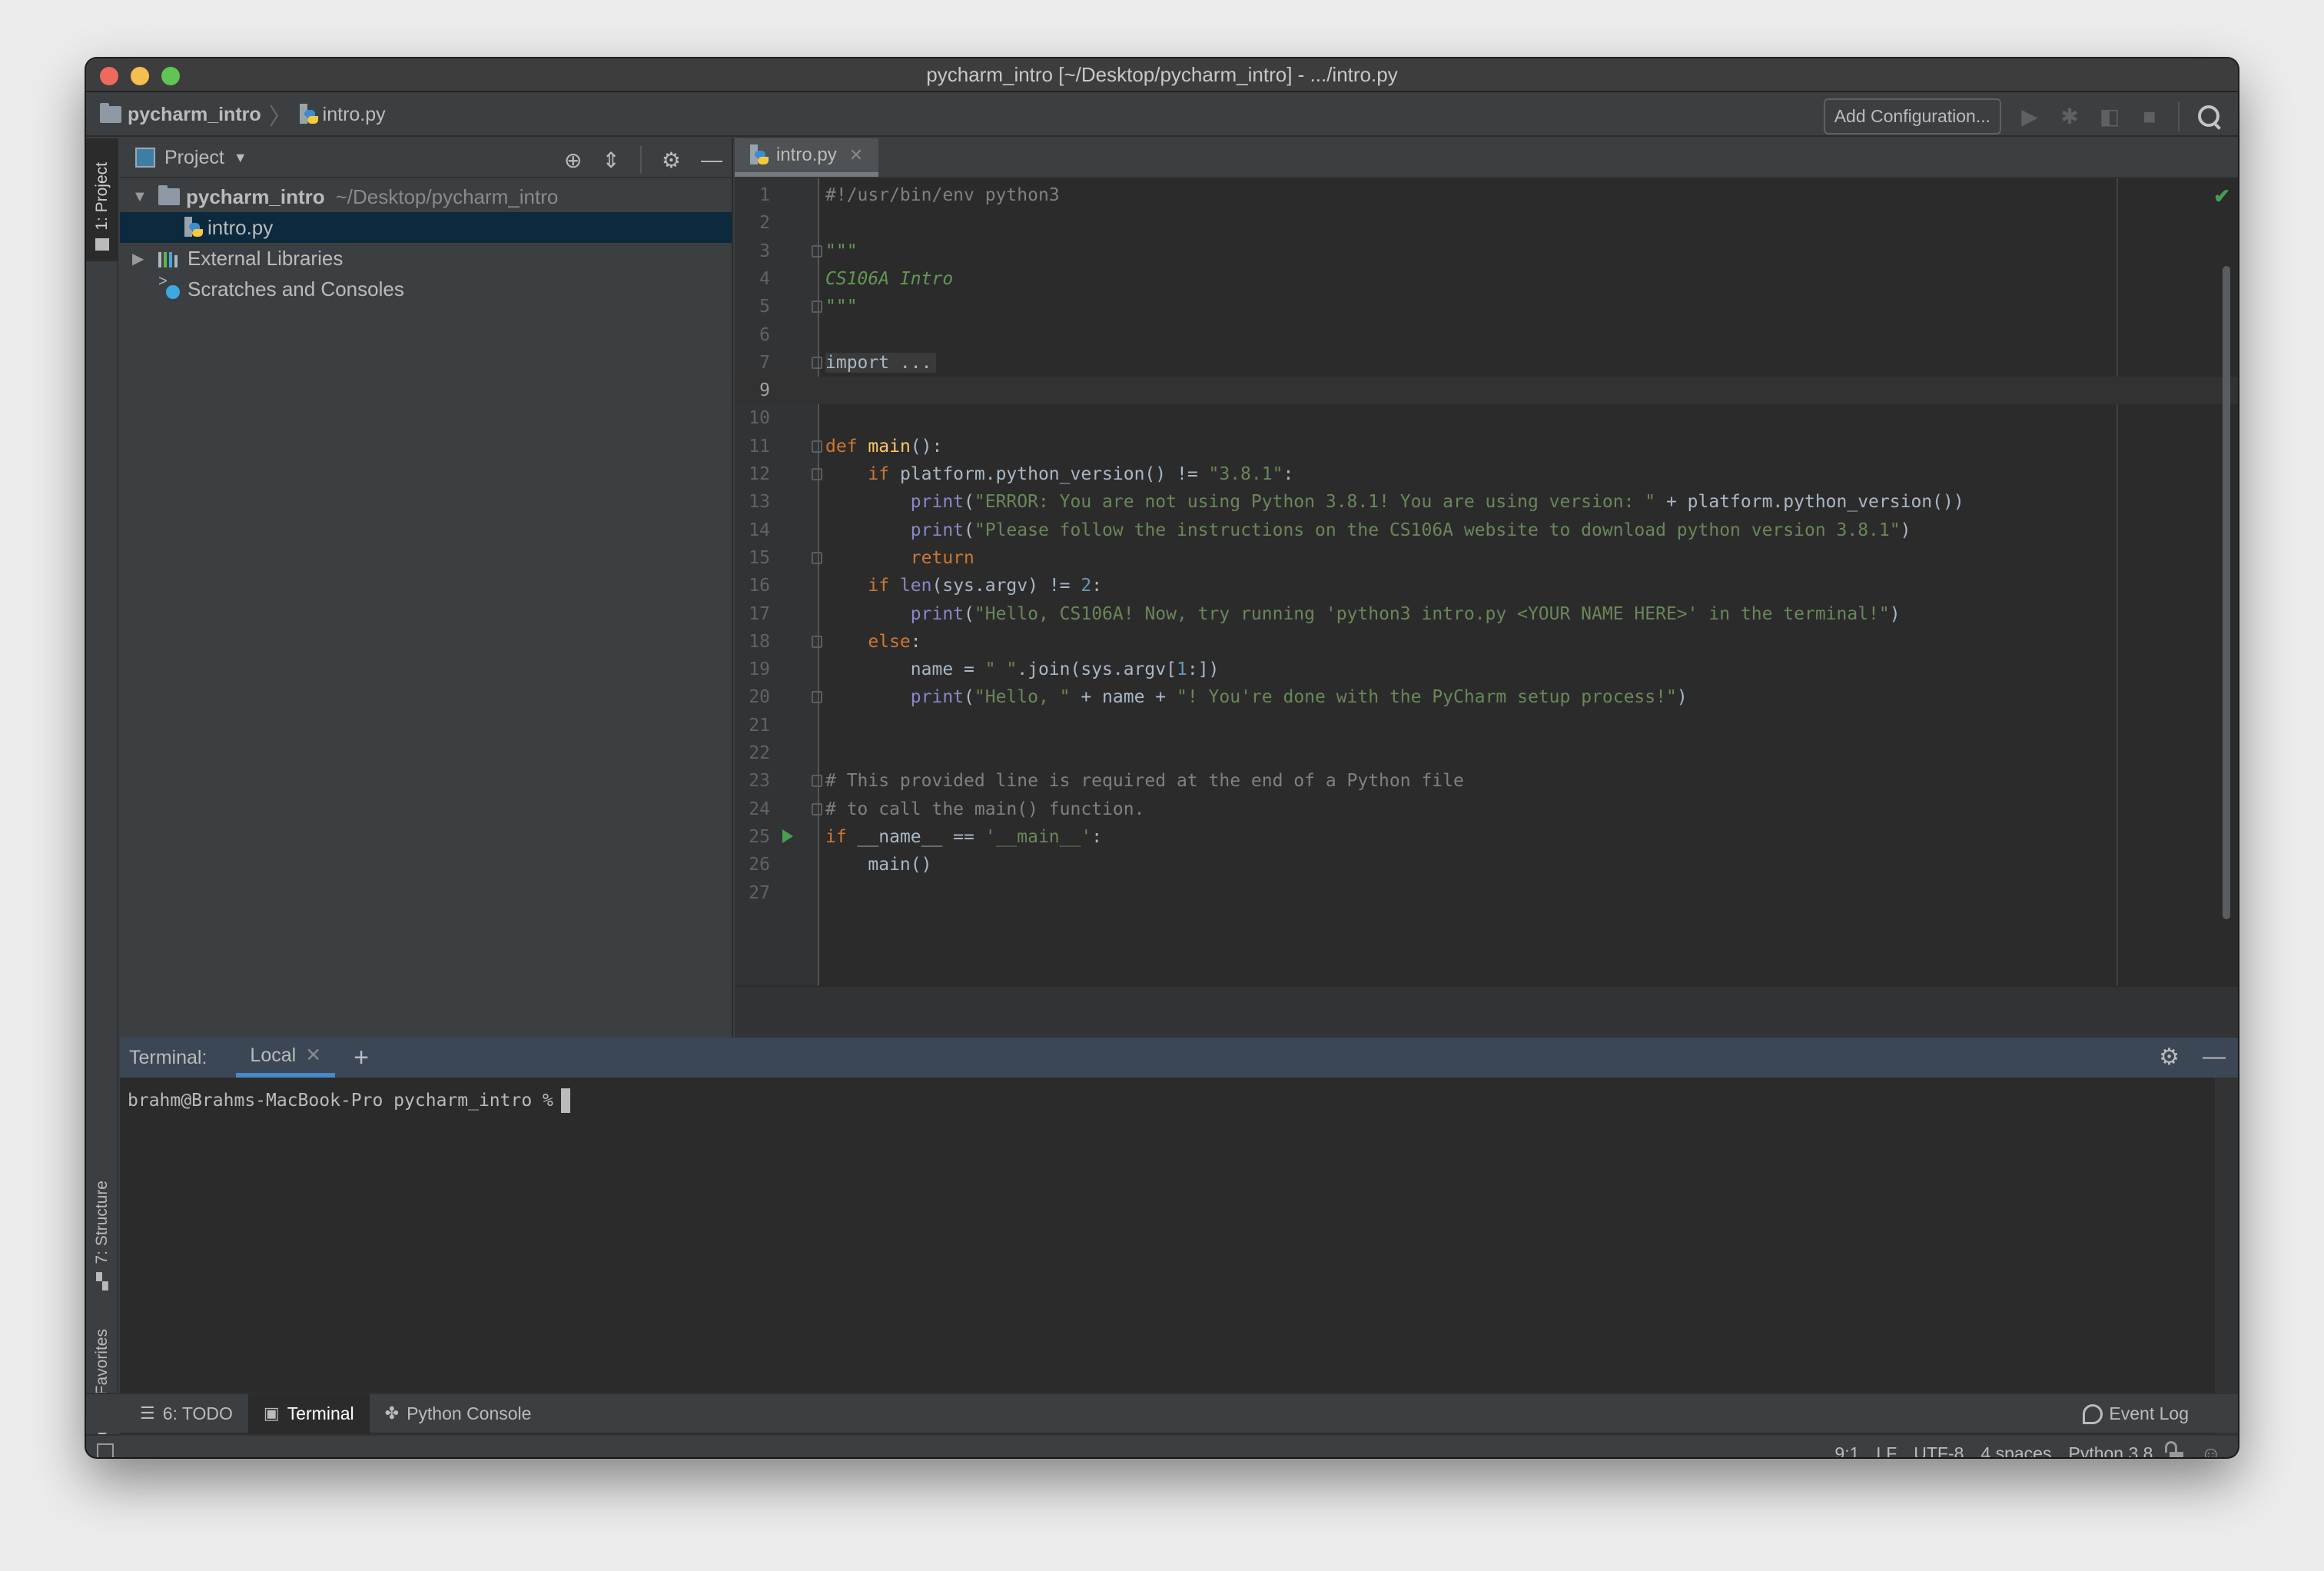 The height and width of the screenshot is (1571, 2324). What do you see at coordinates (169, 287) in the screenshot?
I see `scratches-icon` at bounding box center [169, 287].